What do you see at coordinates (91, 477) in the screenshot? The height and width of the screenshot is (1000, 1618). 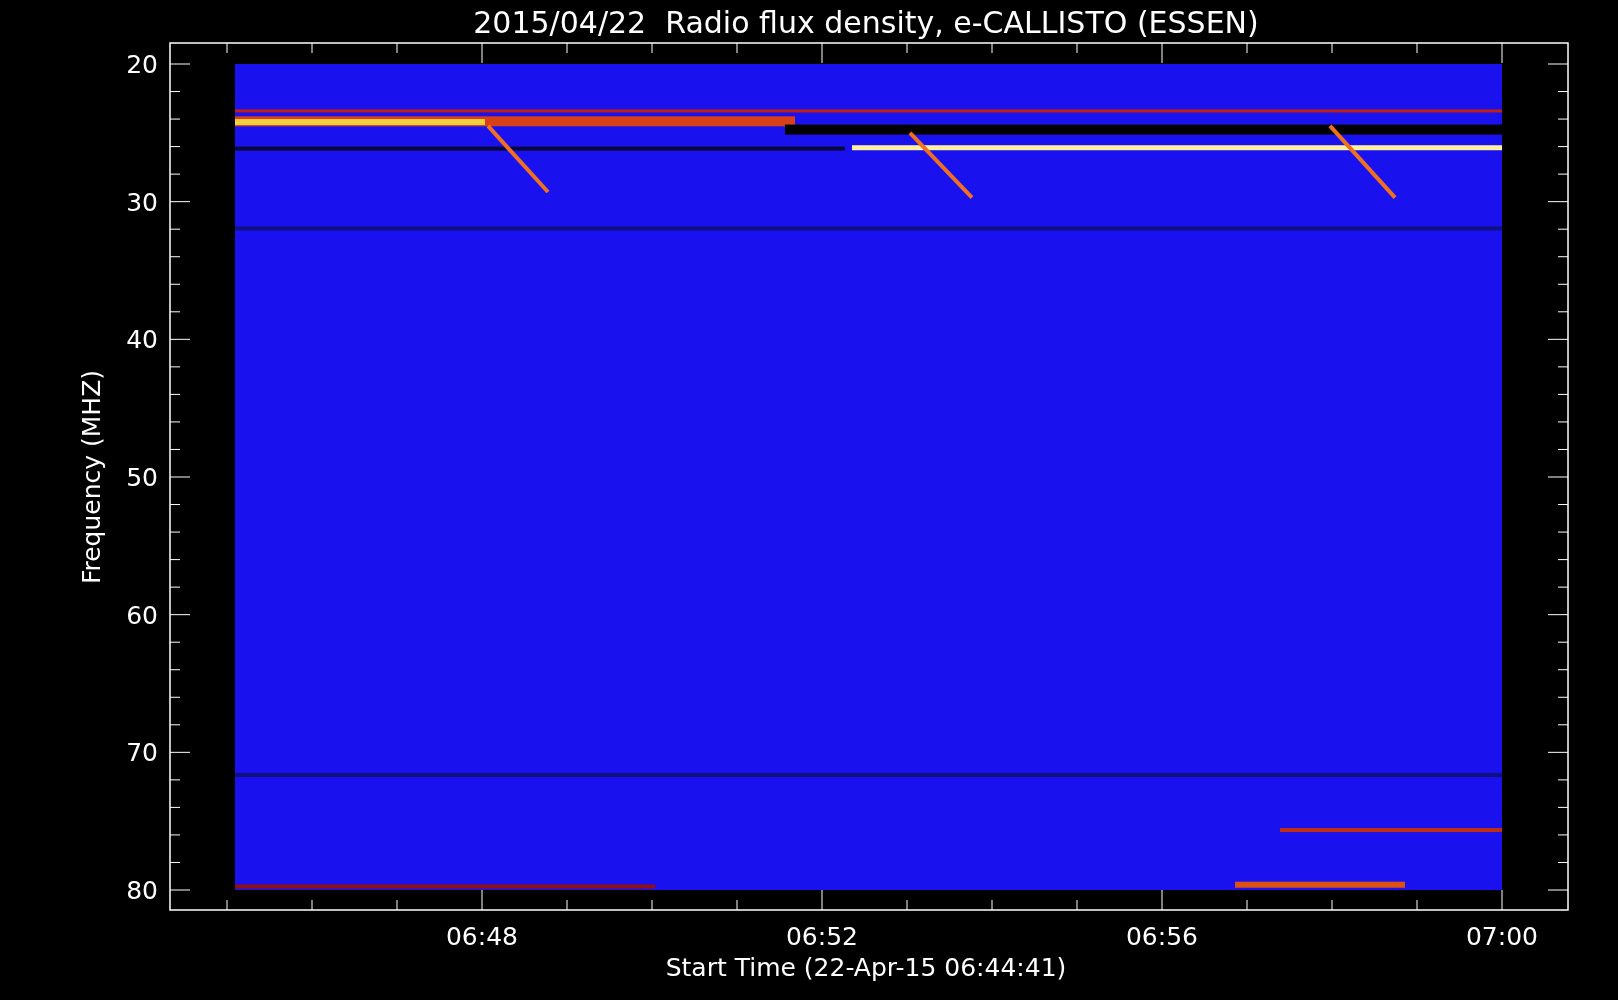 I see `y-axis-label: Frequency (MHZ)` at bounding box center [91, 477].